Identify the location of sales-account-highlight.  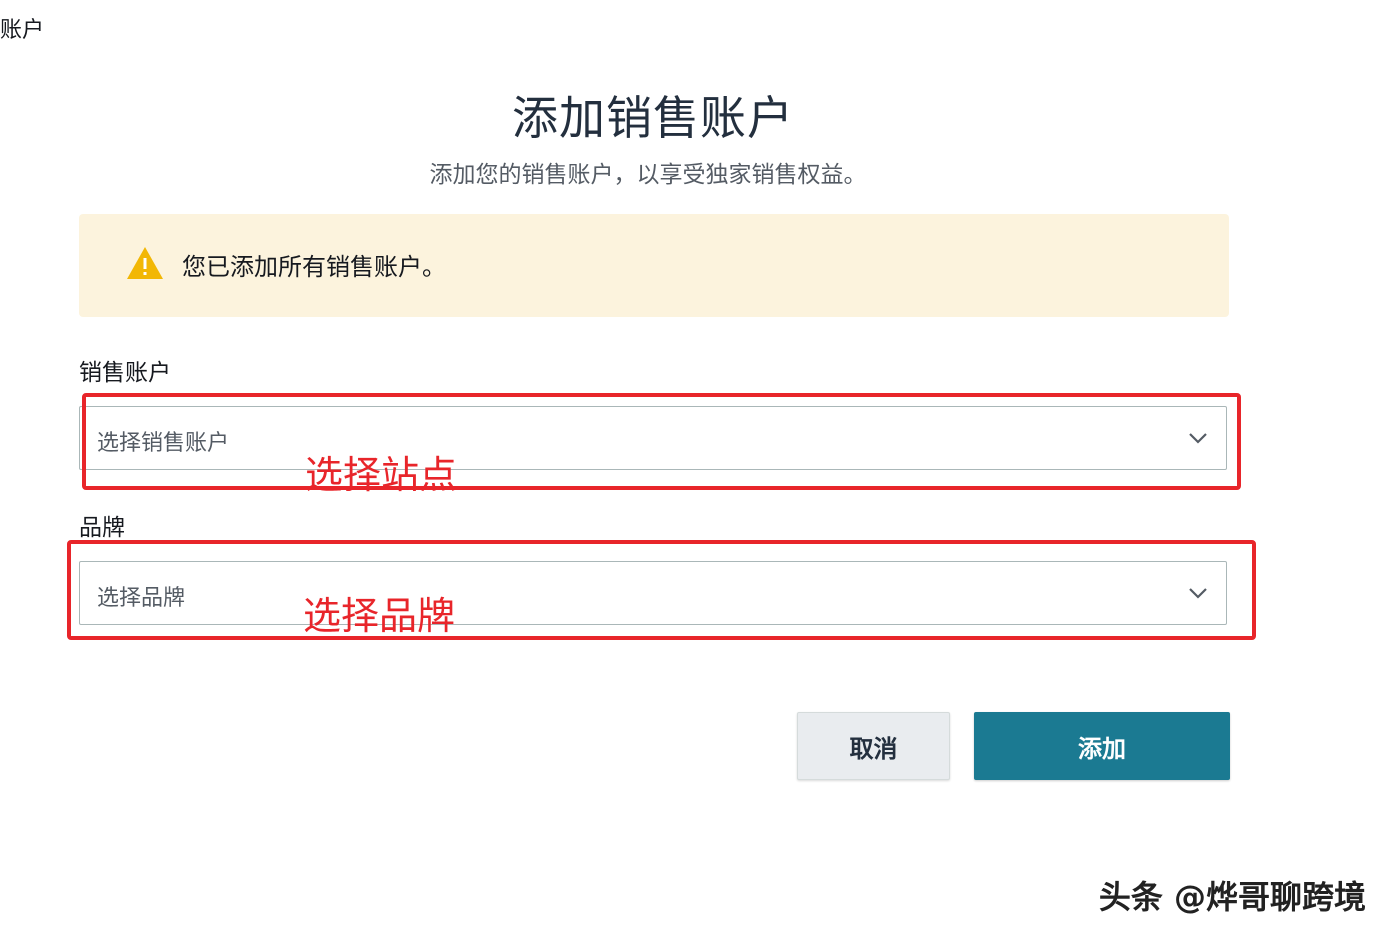
(661, 441).